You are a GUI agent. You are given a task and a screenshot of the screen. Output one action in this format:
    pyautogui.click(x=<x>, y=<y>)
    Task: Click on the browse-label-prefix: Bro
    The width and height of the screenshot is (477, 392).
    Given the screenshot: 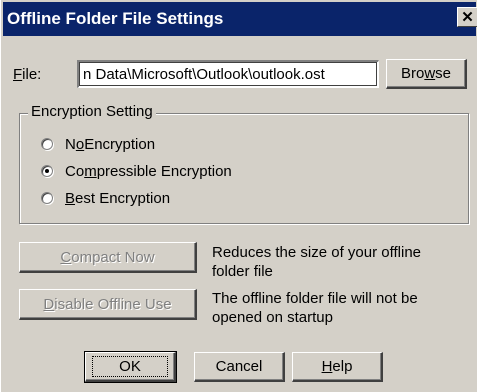 What is the action you would take?
    pyautogui.click(x=412, y=73)
    